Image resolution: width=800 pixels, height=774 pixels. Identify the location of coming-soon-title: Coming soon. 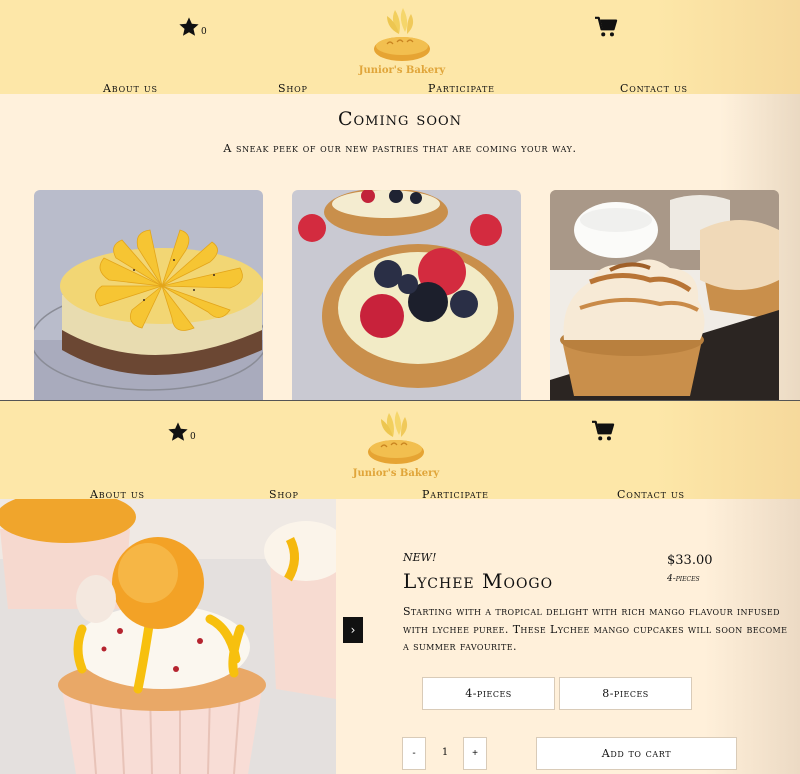
(400, 119).